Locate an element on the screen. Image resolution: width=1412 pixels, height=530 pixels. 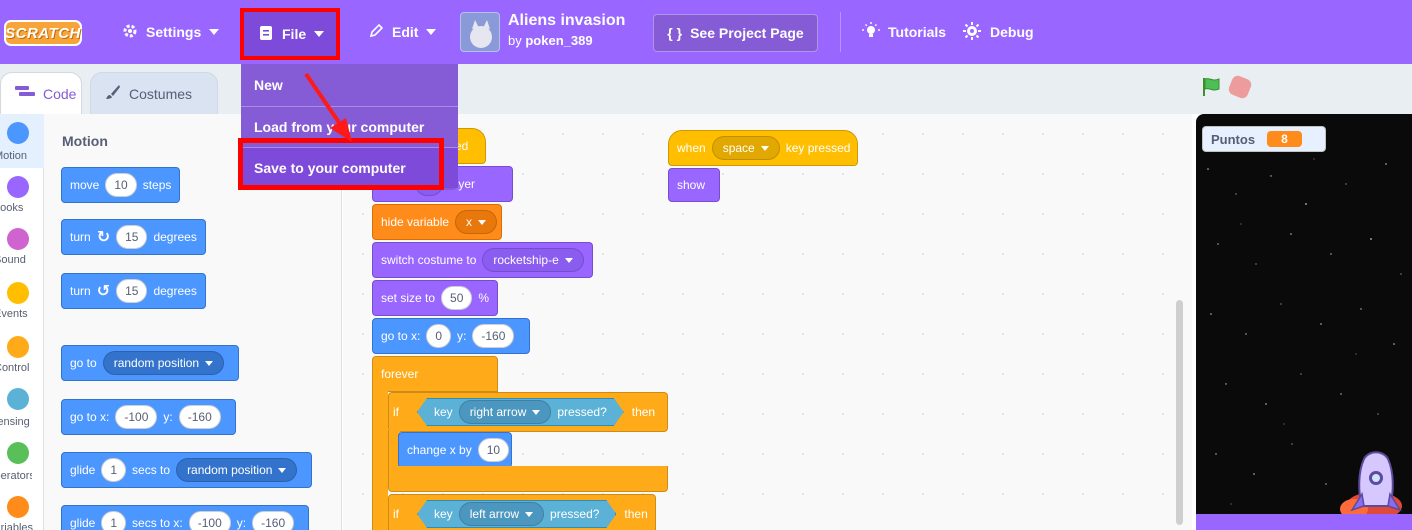
dropdown-value: x is located at coordinates (469, 222).